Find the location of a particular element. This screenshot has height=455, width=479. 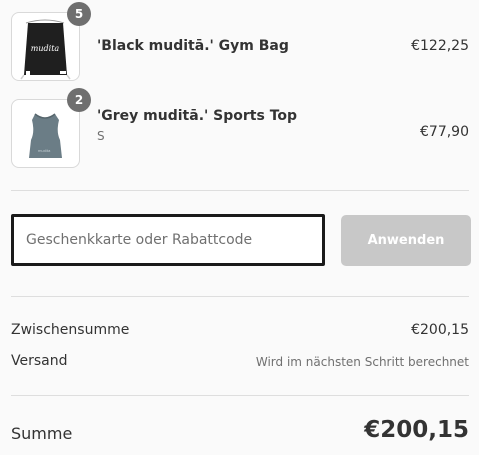

product-thumbnail: mudita is located at coordinates (45, 133).